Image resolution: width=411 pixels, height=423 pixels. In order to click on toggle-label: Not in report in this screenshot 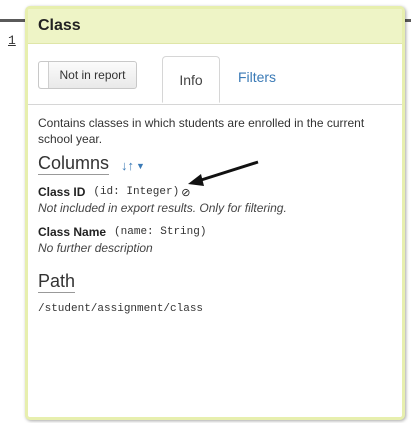, I will do `click(92, 75)`.